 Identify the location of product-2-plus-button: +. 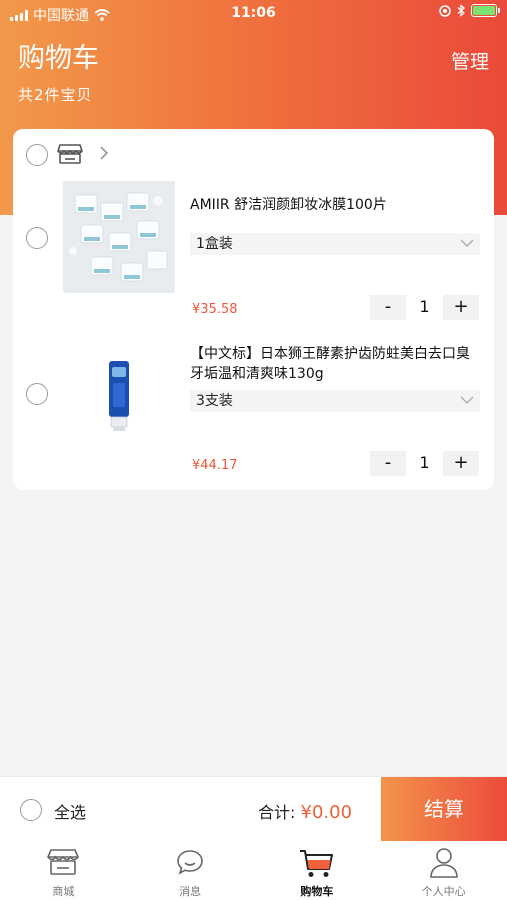
(461, 463).